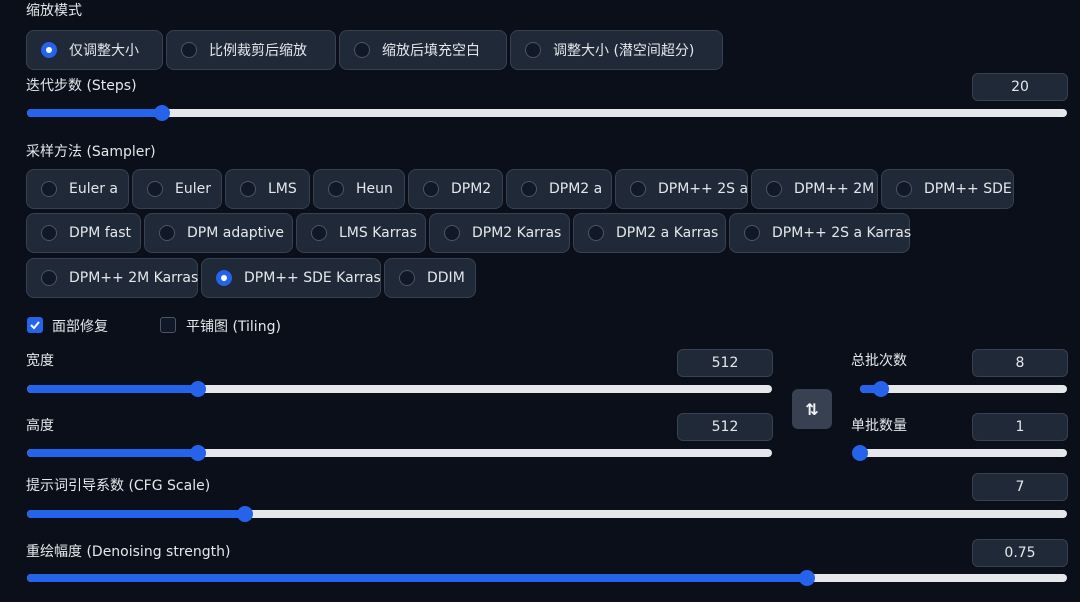 The width and height of the screenshot is (1080, 602). What do you see at coordinates (1020, 553) in the screenshot?
I see `denoise-input: 0.75` at bounding box center [1020, 553].